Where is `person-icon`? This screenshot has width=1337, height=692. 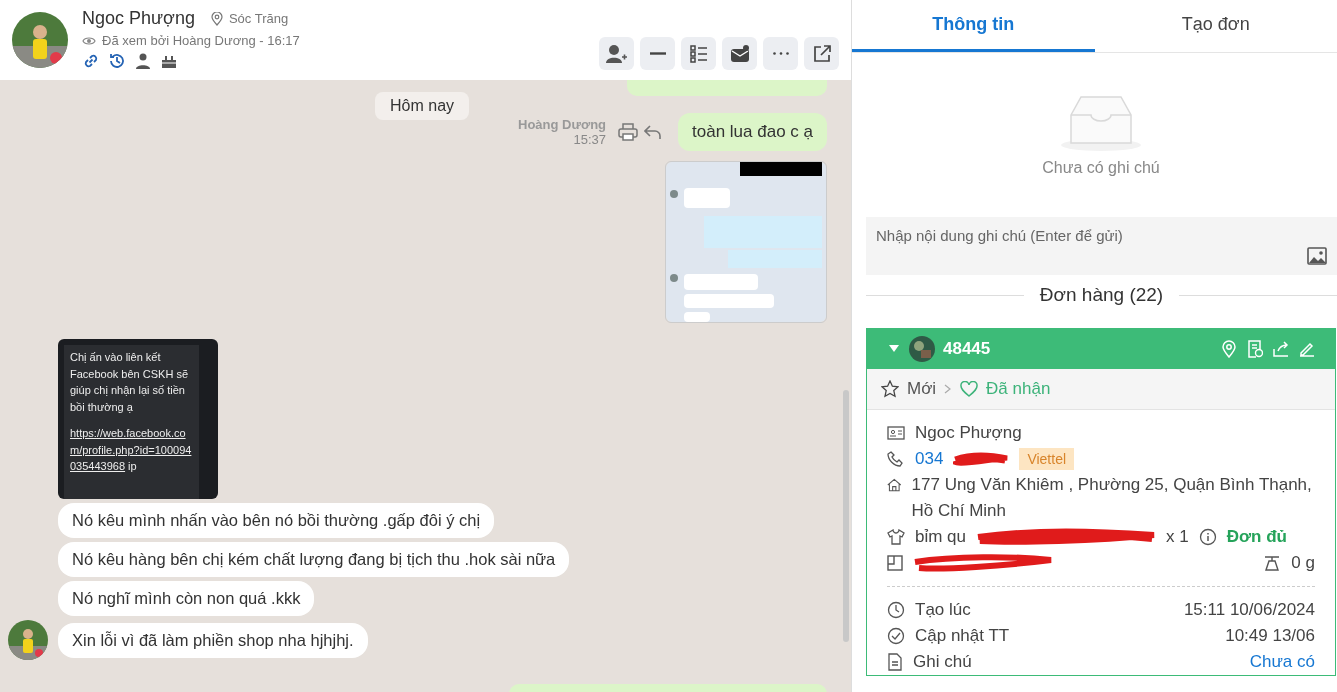
person-icon is located at coordinates (143, 61).